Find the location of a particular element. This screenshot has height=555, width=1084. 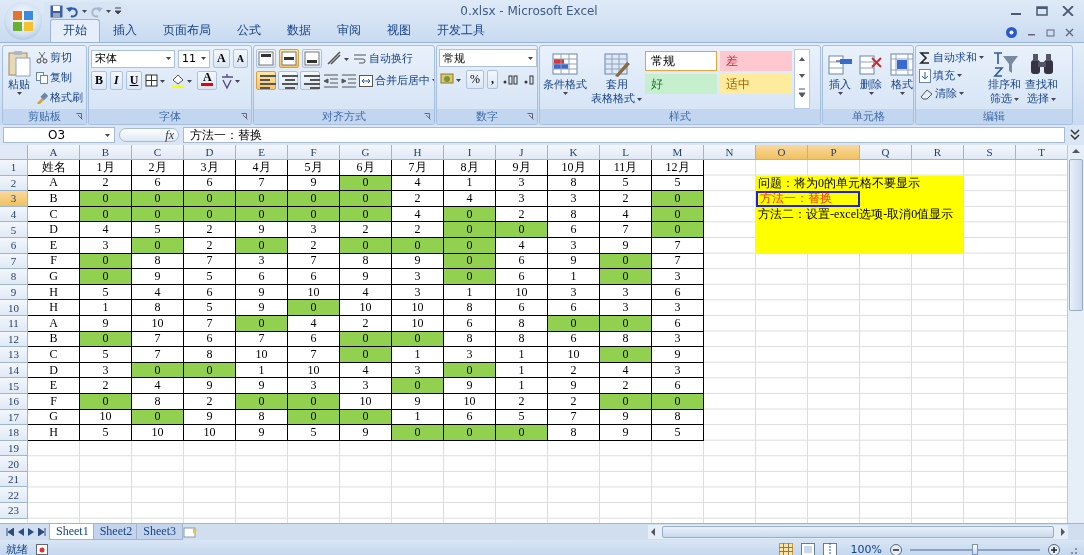

row-header: 3 is located at coordinates (14, 199).